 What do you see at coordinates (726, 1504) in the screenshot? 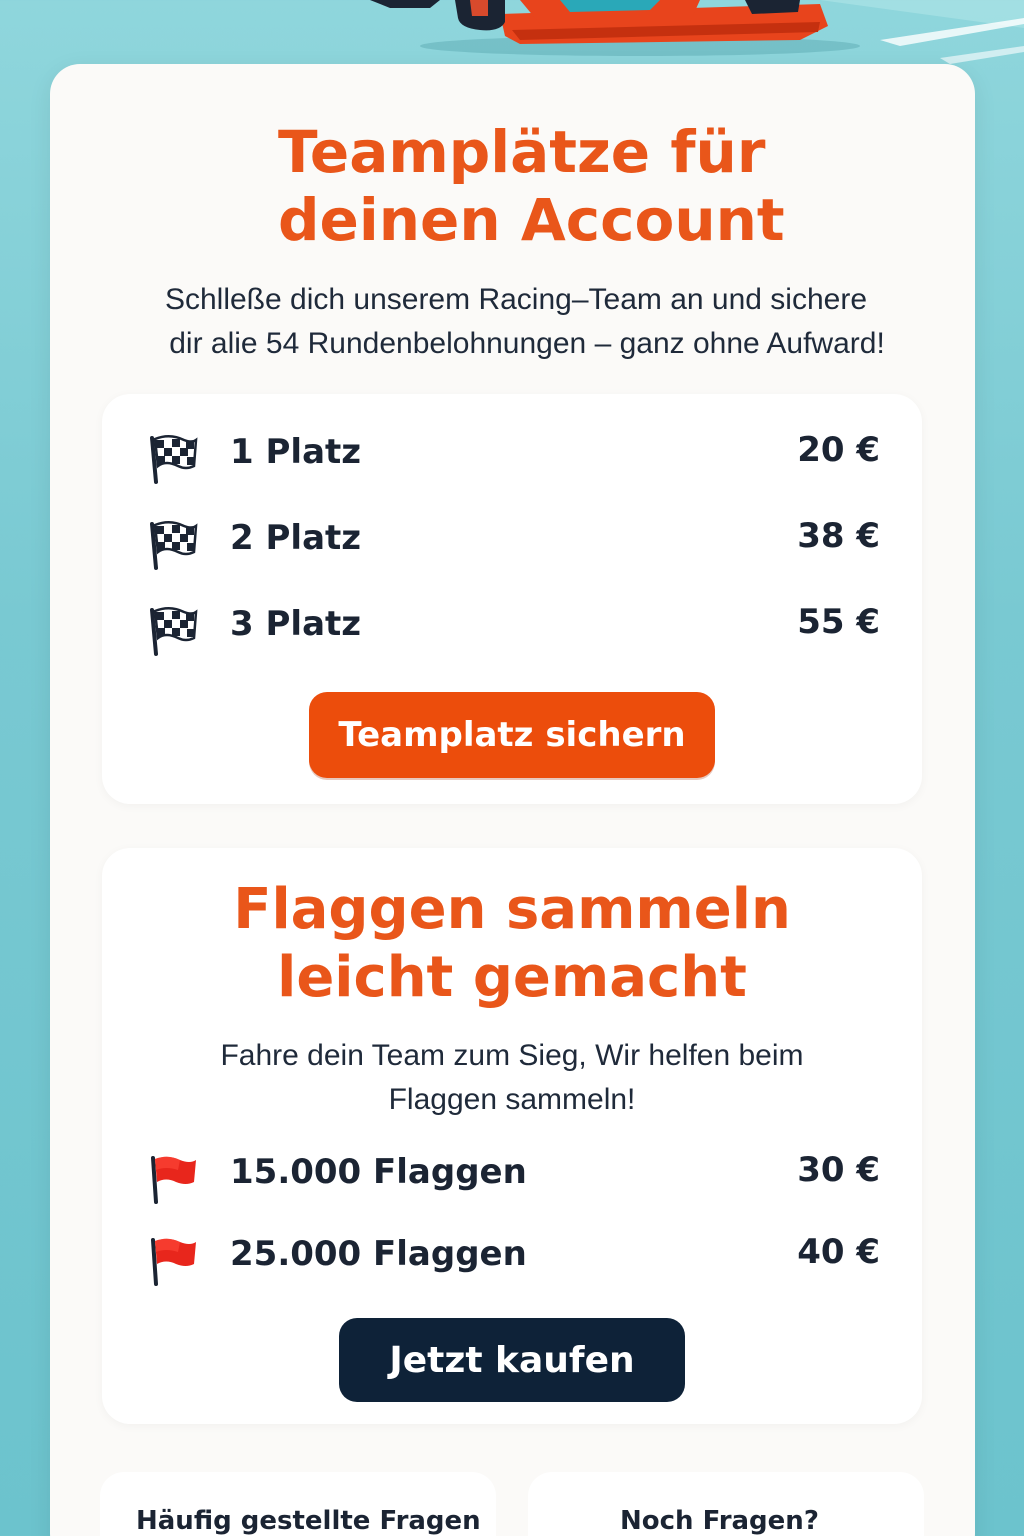
I see `contact-card: Noch Fragen?` at bounding box center [726, 1504].